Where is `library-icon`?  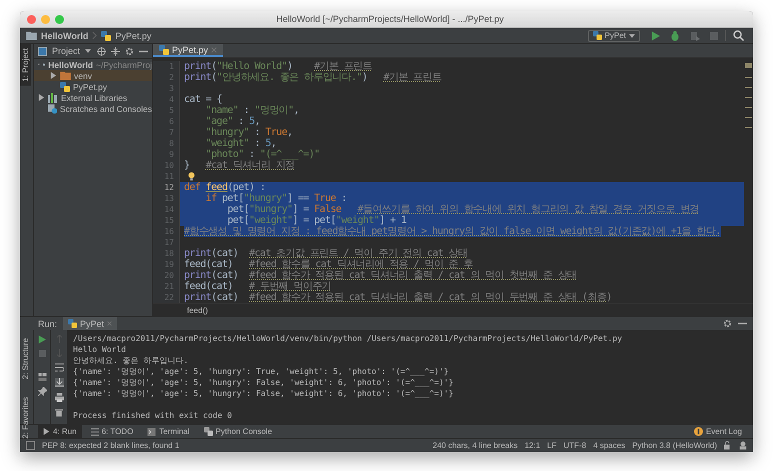
library-icon is located at coordinates (53, 97).